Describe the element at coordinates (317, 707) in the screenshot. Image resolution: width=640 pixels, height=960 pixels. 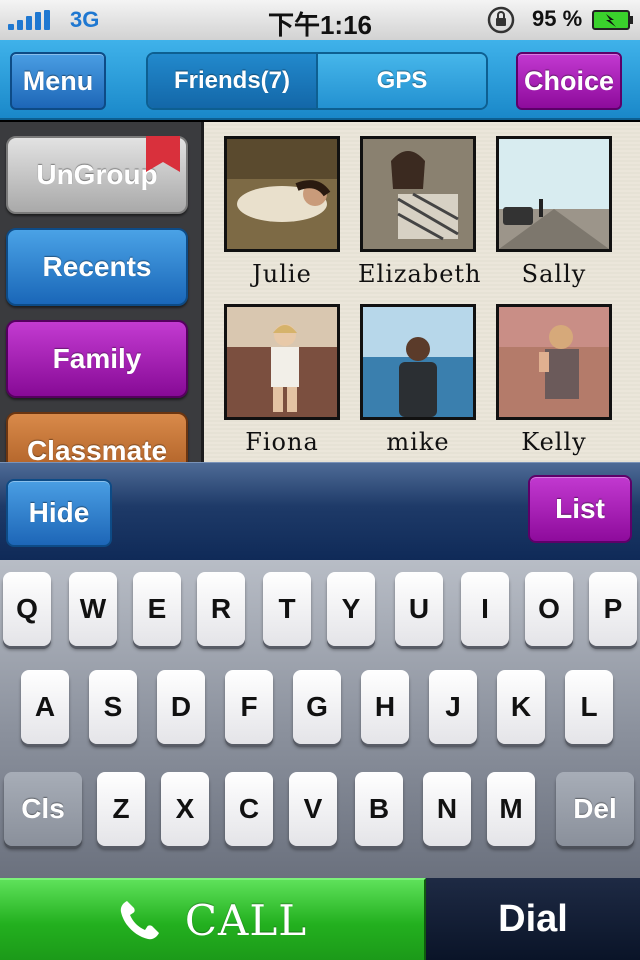
I see `key: G` at that location.